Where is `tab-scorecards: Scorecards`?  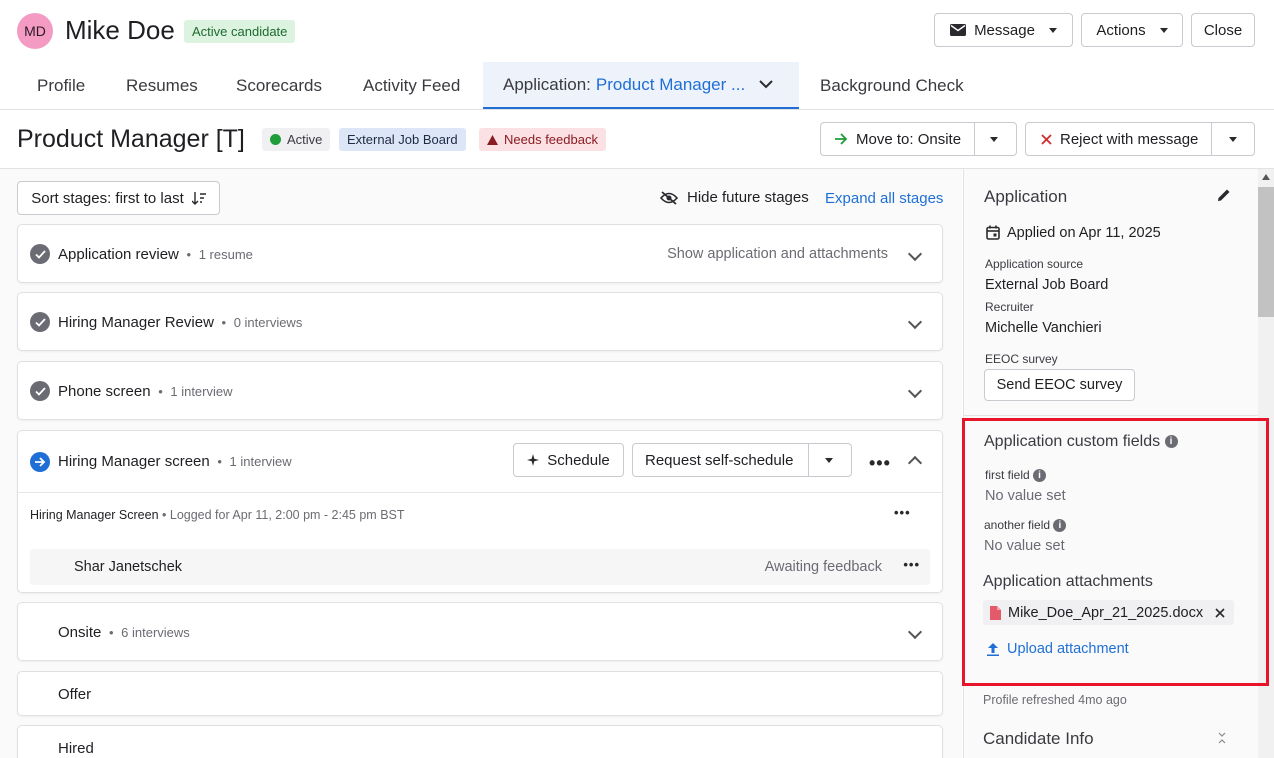 tab-scorecards: Scorecards is located at coordinates (279, 85).